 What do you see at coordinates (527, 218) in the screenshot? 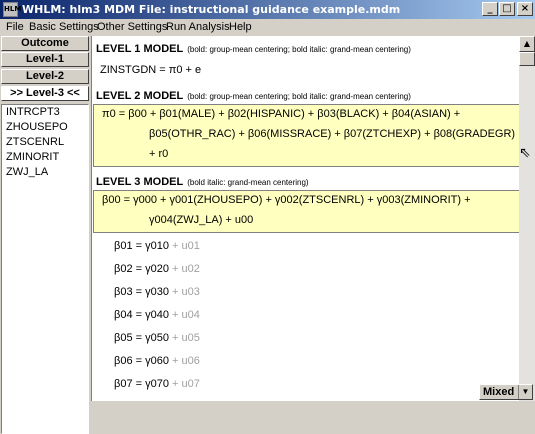
I see `vertical-scrollbar: ▲` at bounding box center [527, 218].